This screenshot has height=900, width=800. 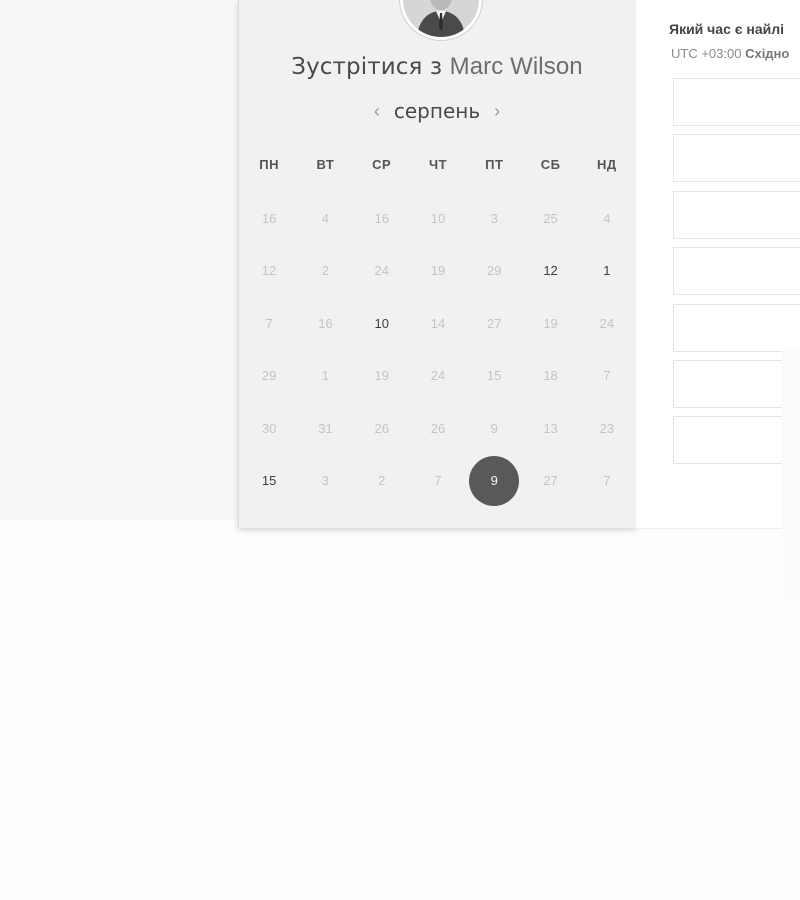 I want to click on month-navigation: ‹ серпень ›, so click(x=437, y=111).